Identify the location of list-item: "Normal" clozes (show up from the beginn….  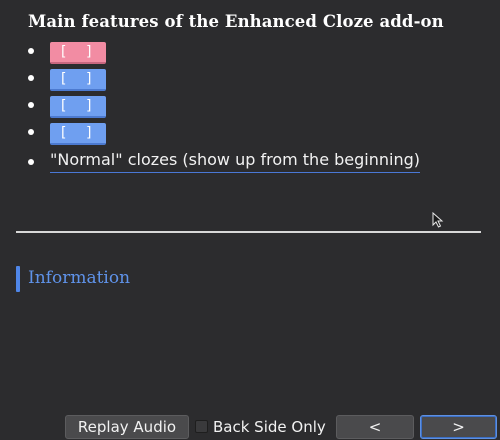
(230, 163).